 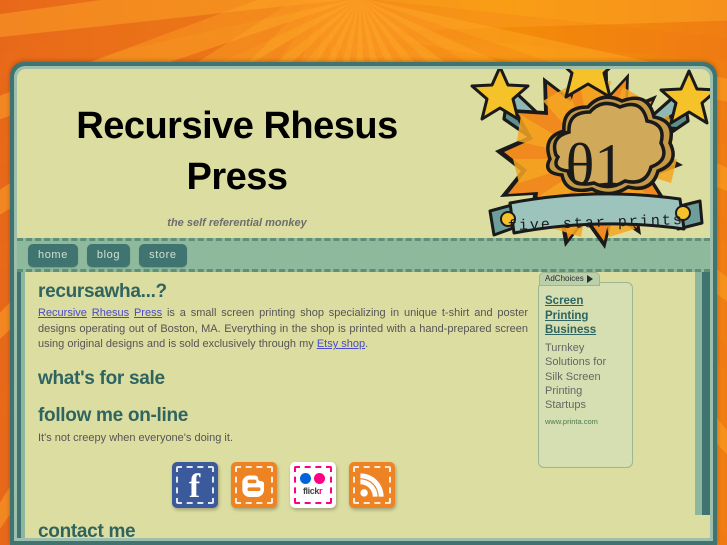 I want to click on ad-title-line-2: Business, so click(x=571, y=330).